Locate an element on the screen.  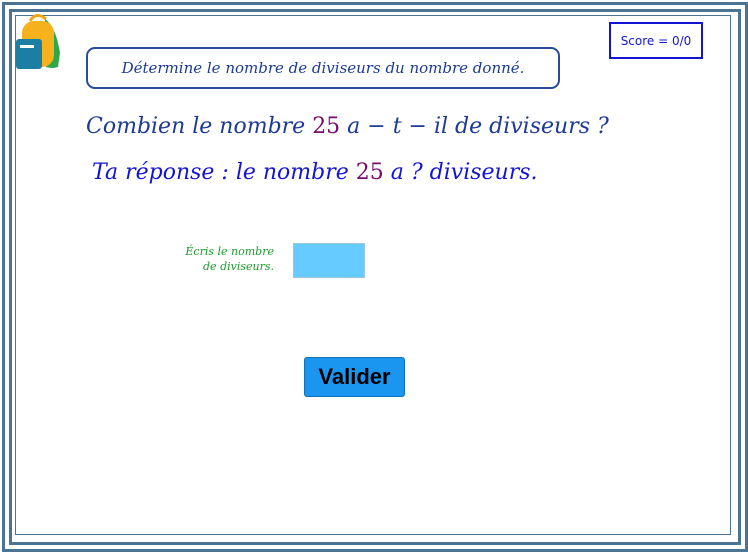
validate-button: Valider is located at coordinates (354, 377).